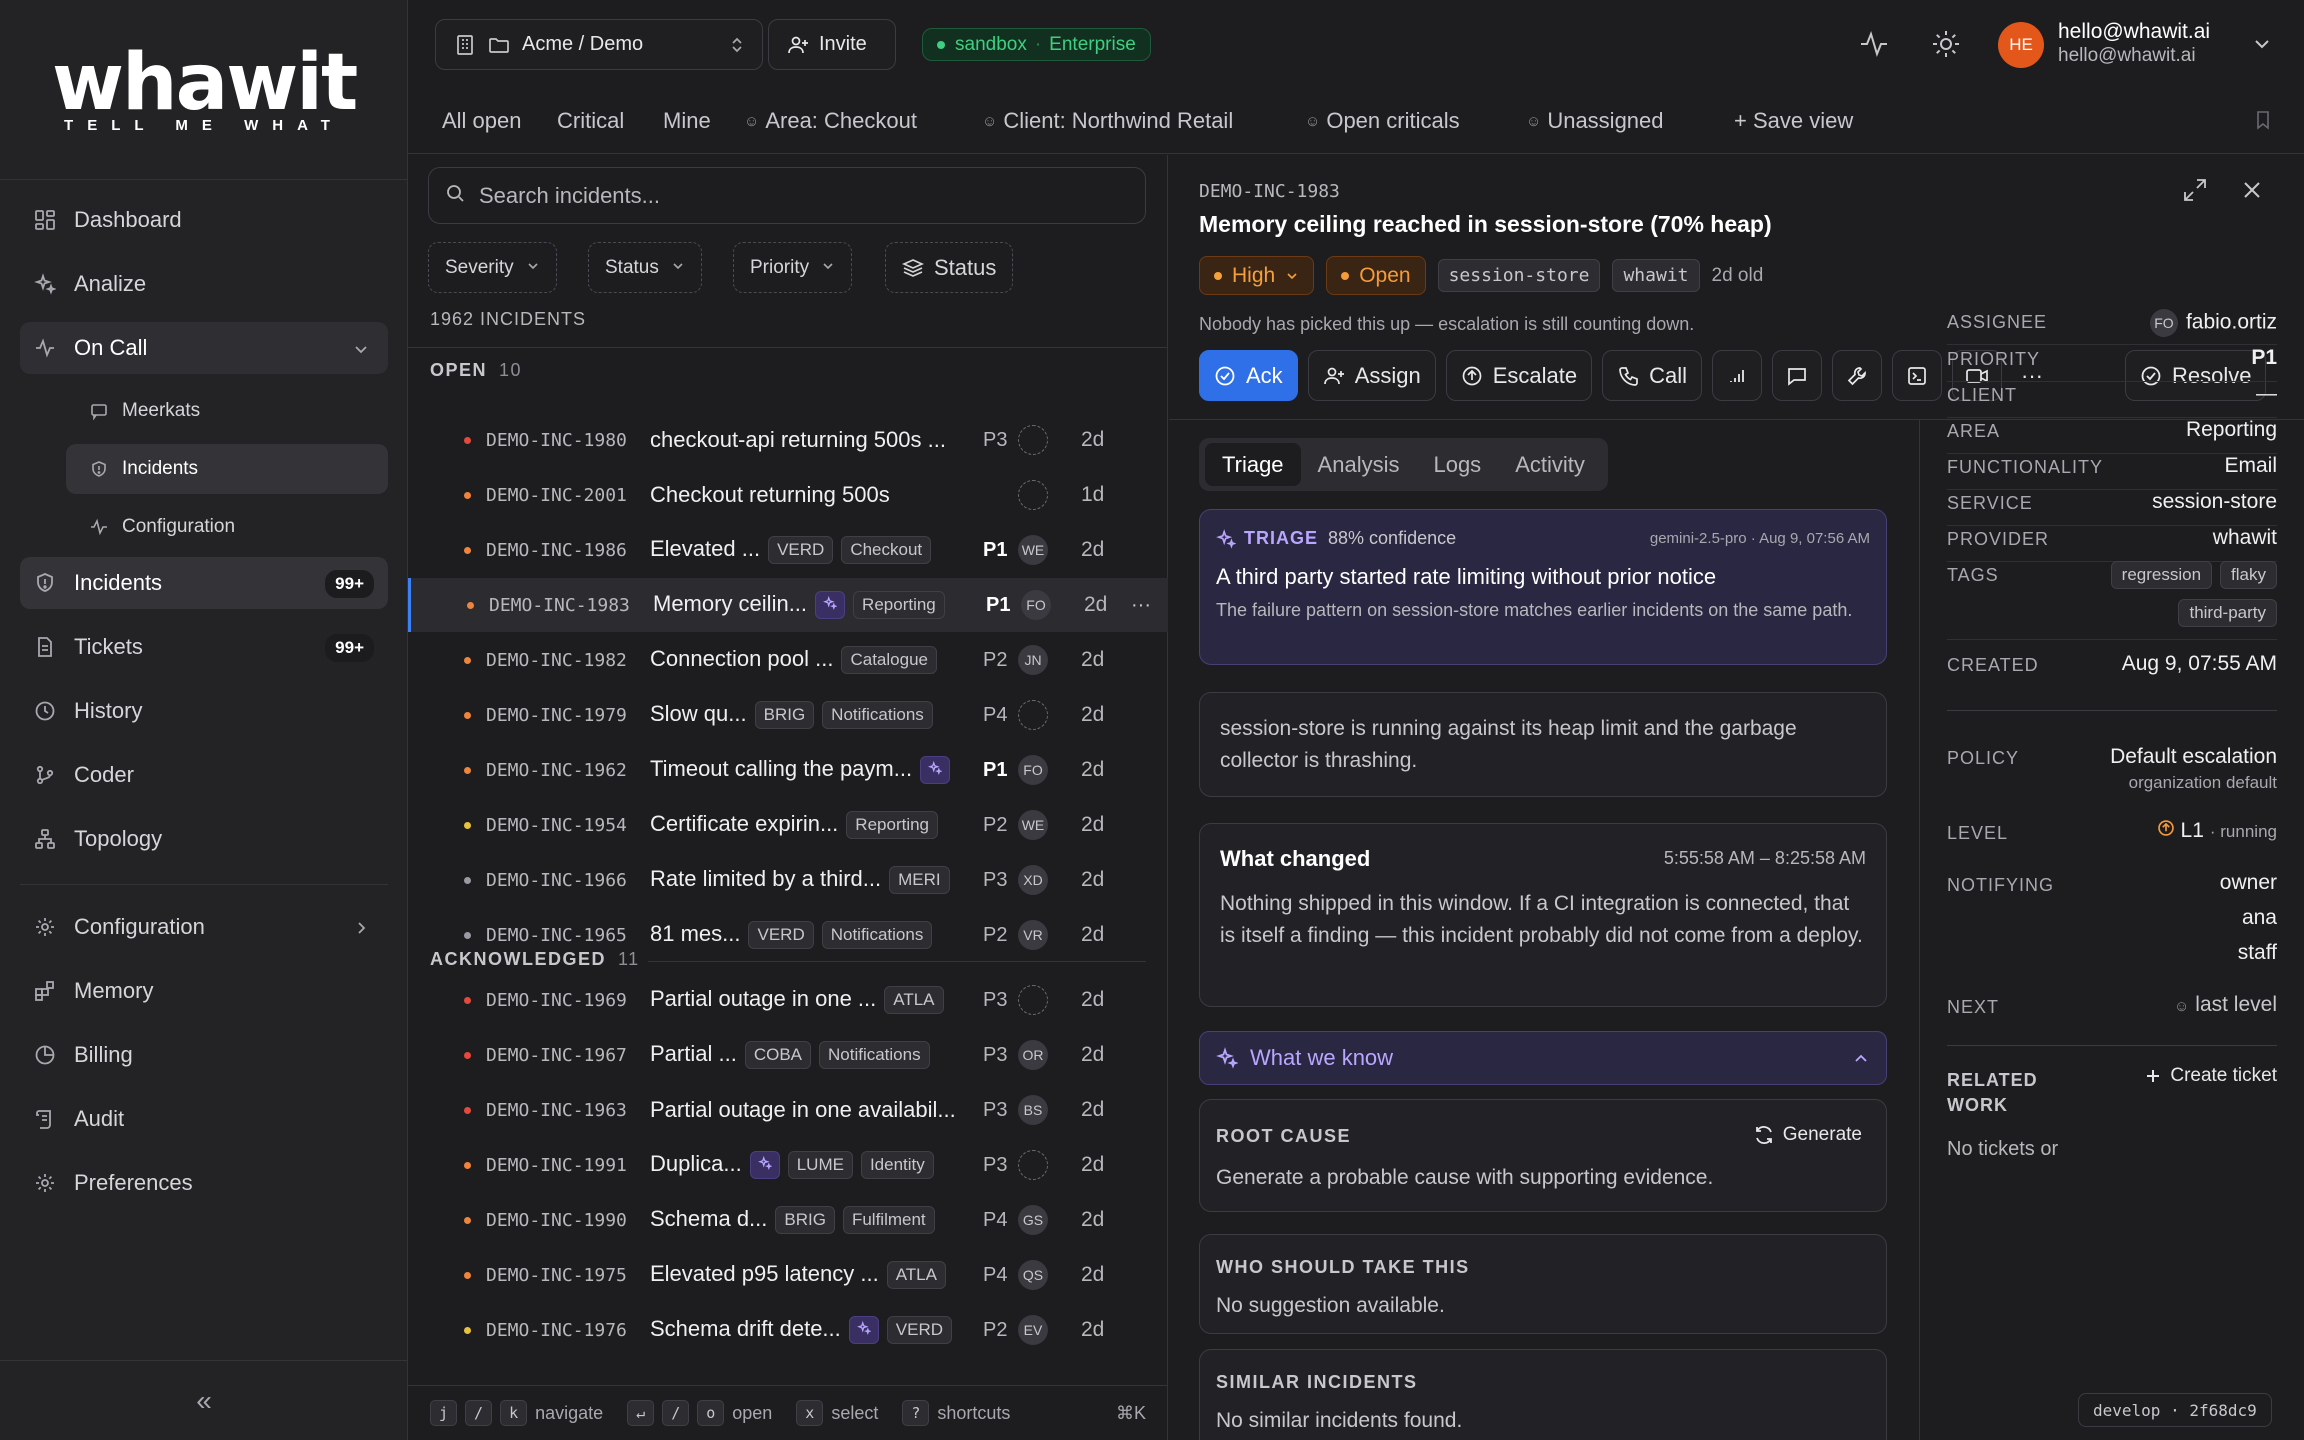  Describe the element at coordinates (1359, 464) in the screenshot. I see `tab-analysis: Analysis` at that location.